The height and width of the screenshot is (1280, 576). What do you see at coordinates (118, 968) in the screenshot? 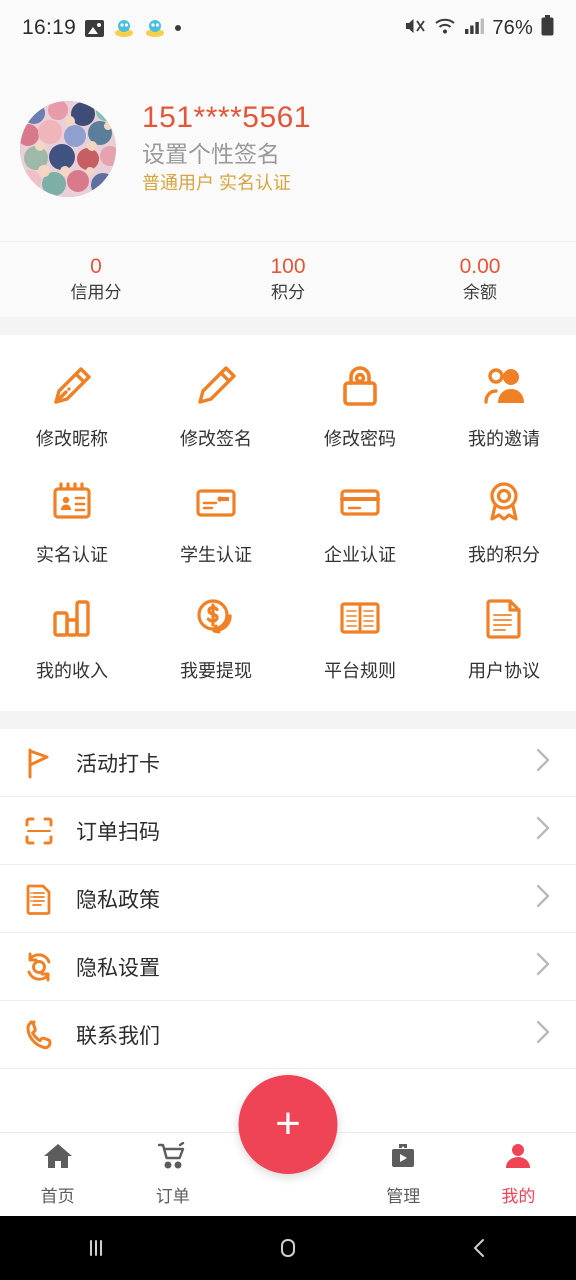
I see `list-item-label: 隐私设置` at bounding box center [118, 968].